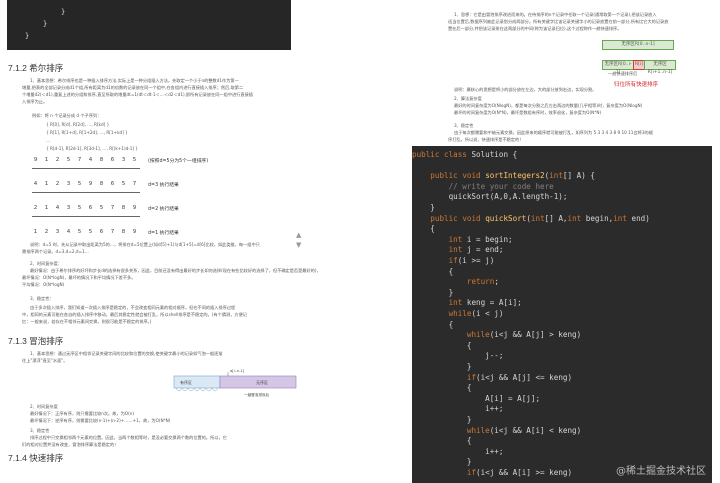 This screenshot has width=720, height=483. What do you see at coordinates (57, 184) in the screenshot?
I see `sequence-cell: 2` at bounding box center [57, 184].